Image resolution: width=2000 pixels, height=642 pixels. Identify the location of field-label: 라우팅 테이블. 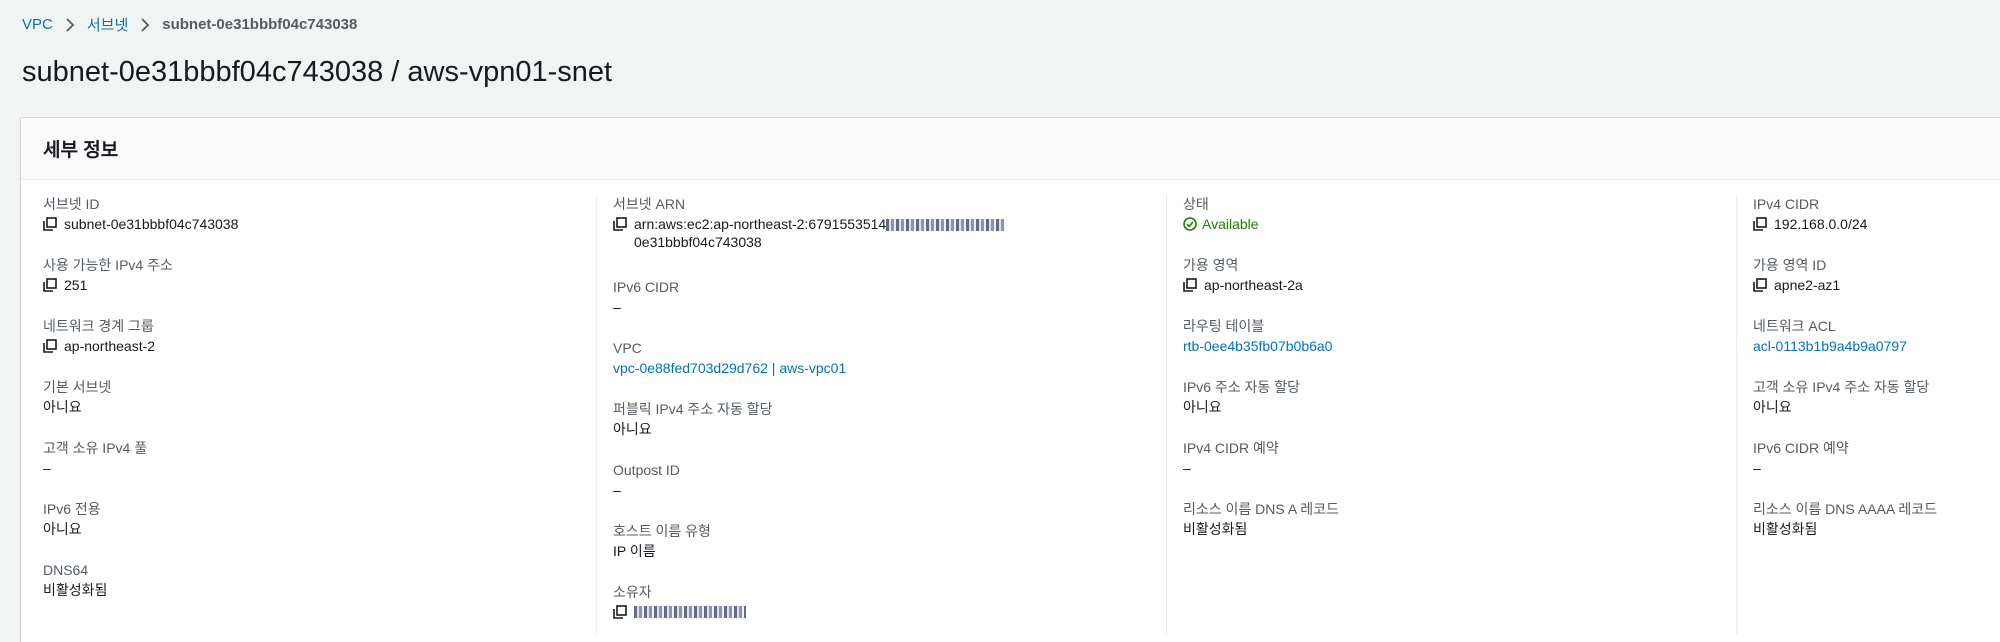
(1224, 326).